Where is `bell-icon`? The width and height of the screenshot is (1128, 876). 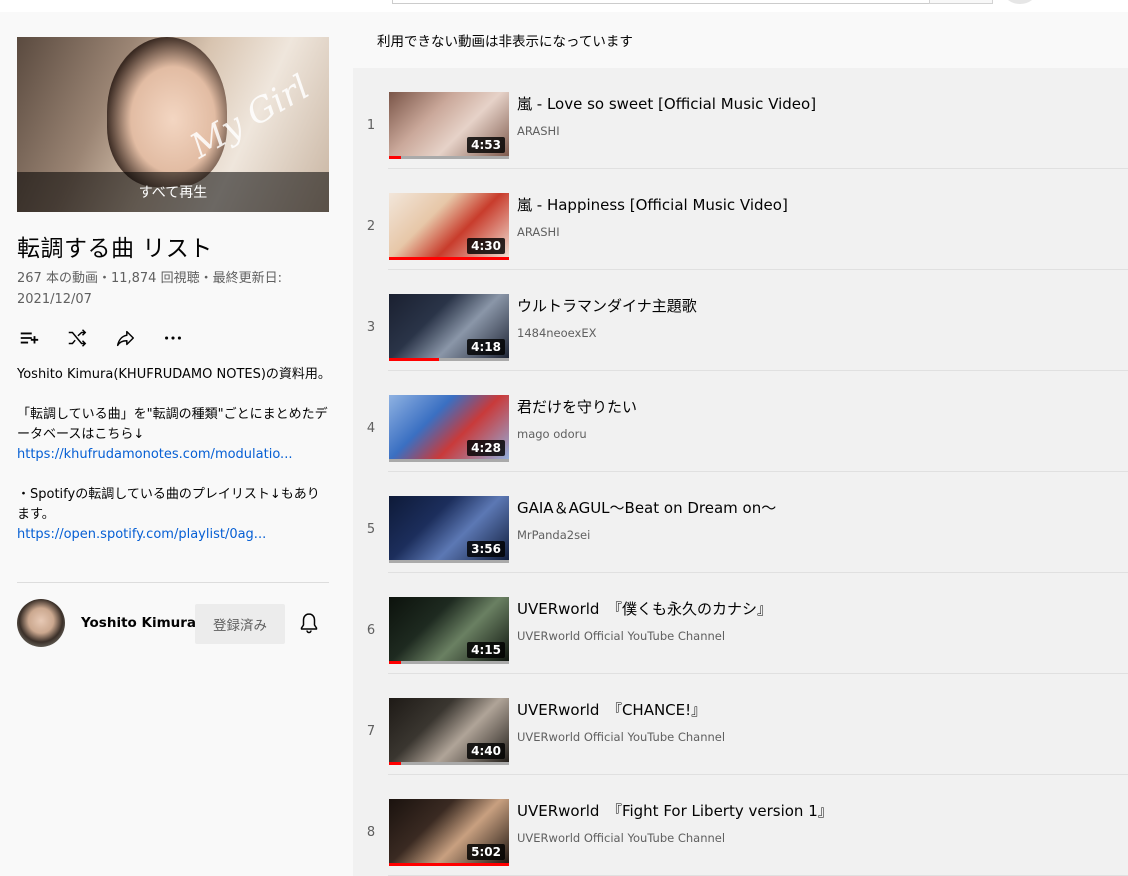 bell-icon is located at coordinates (309, 623).